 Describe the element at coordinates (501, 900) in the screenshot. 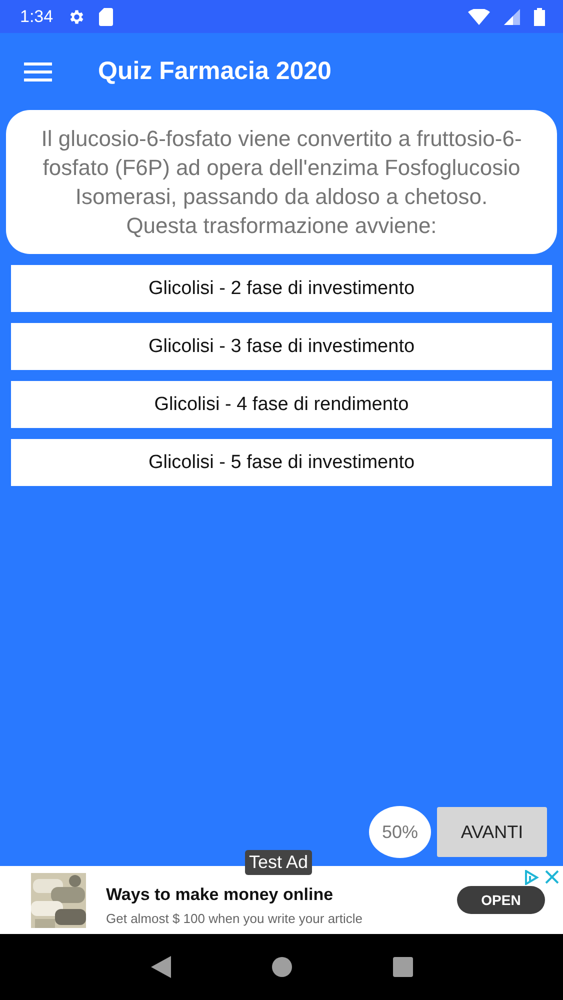

I see `open-button: OPEN` at that location.